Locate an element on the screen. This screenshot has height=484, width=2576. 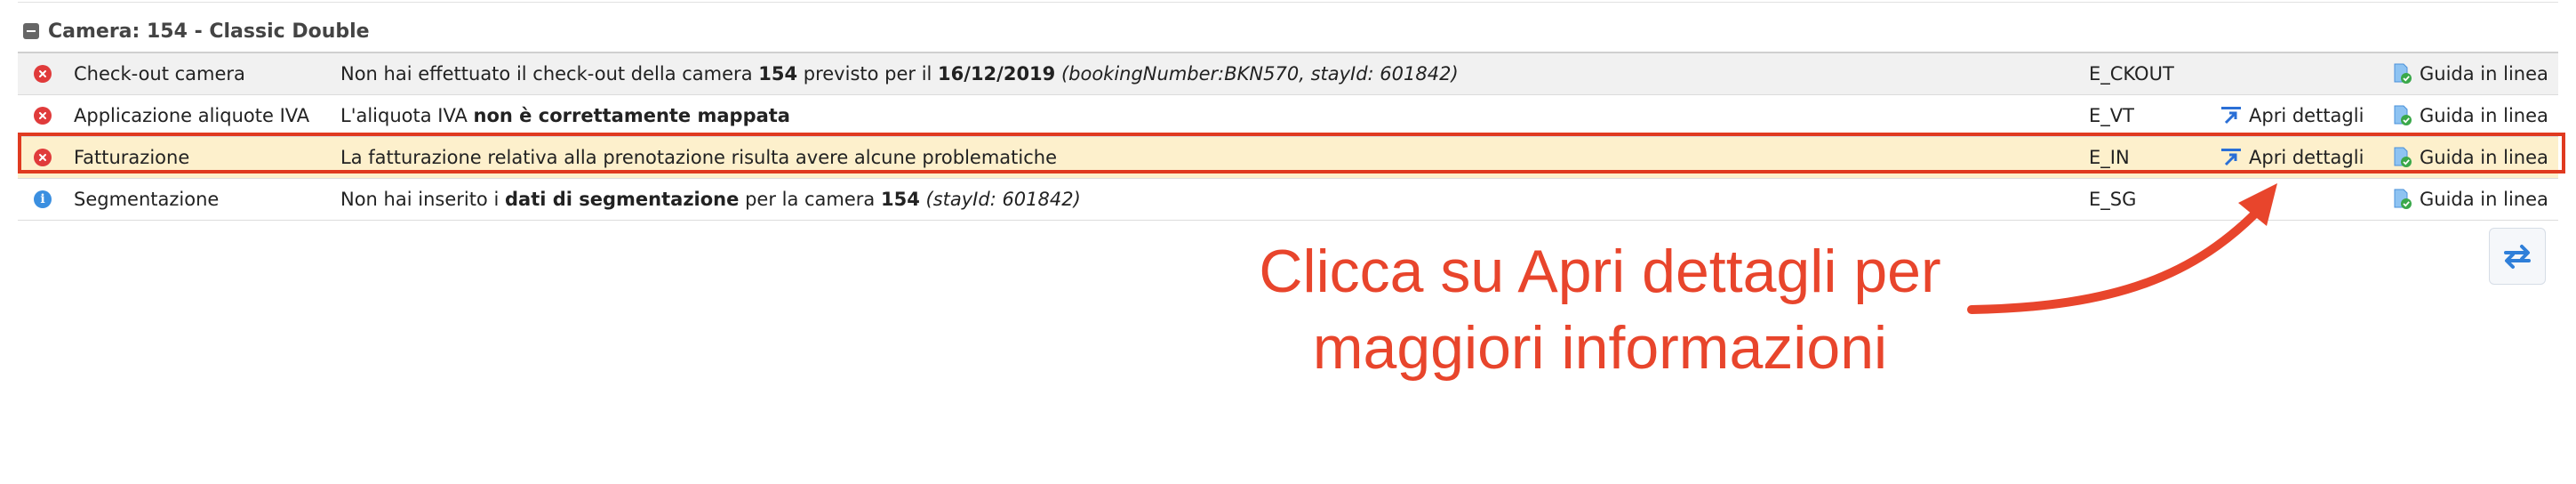
refresh-arrows-icon is located at coordinates (2517, 257).